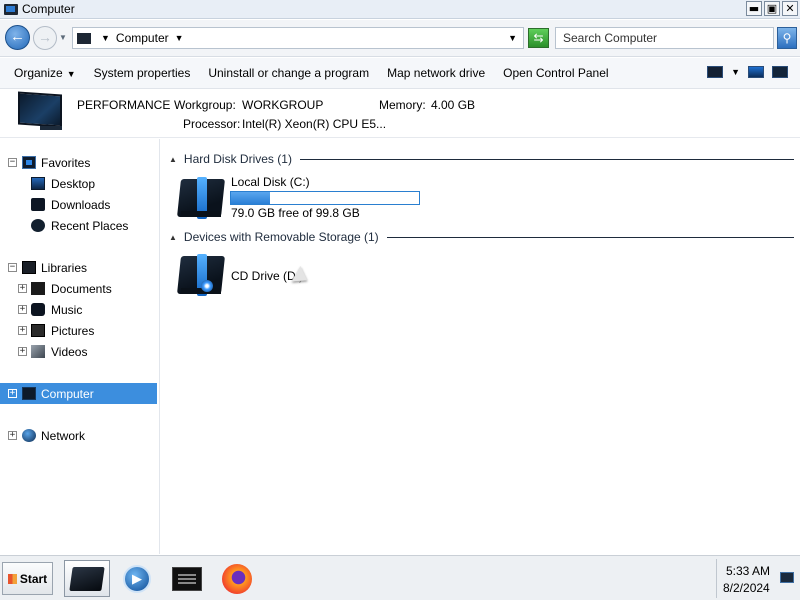  Describe the element at coordinates (12, 578) in the screenshot. I see `windows-logo-icon` at that location.